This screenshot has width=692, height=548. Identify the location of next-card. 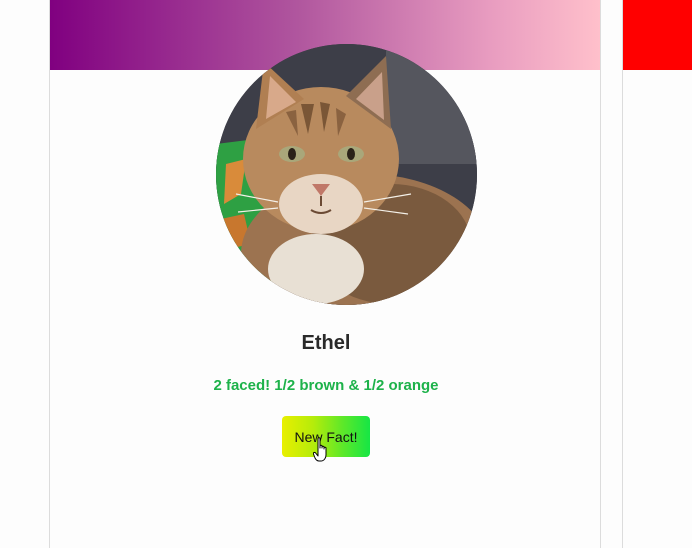
(657, 274).